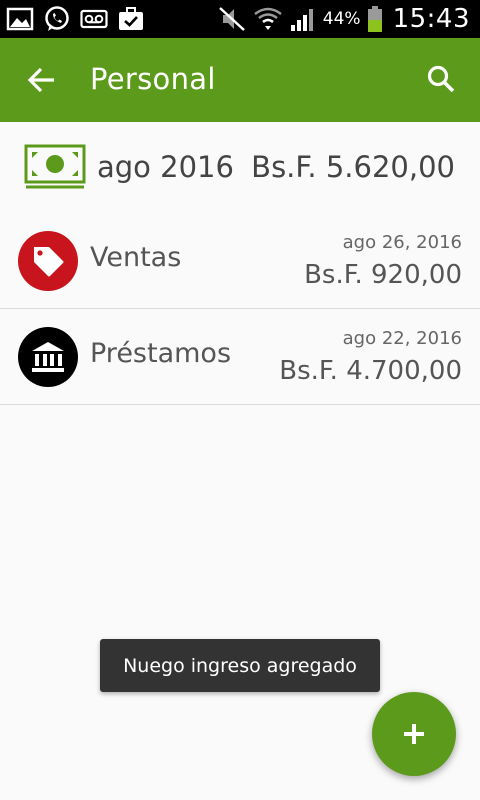 This screenshot has width=480, height=800. What do you see at coordinates (240, 356) in the screenshot?
I see `list-item: Préstamos ago 22, 2016 Bs.F. 4.700,00` at bounding box center [240, 356].